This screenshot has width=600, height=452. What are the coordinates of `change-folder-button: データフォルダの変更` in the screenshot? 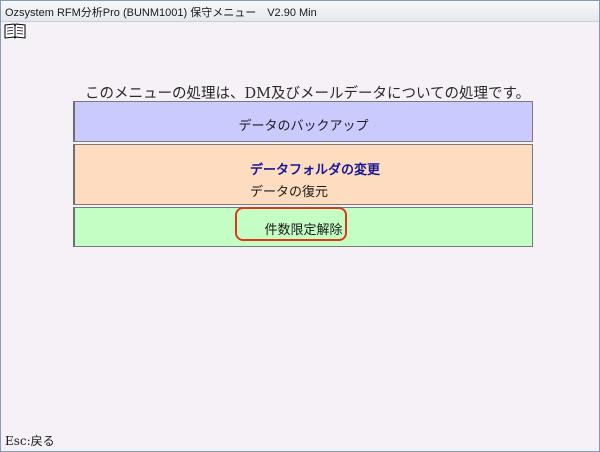 It's located at (315, 168).